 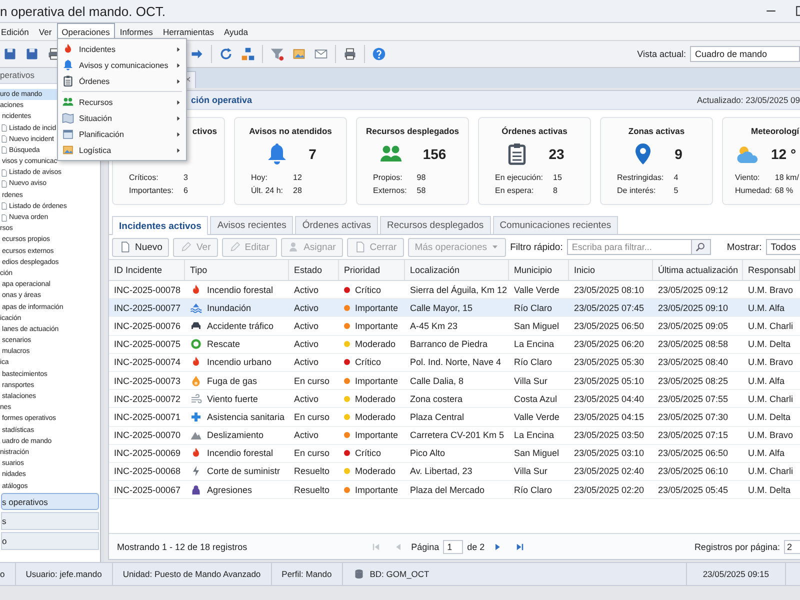 What do you see at coordinates (196, 344) in the screenshot?
I see `lifebuoy-icon` at bounding box center [196, 344].